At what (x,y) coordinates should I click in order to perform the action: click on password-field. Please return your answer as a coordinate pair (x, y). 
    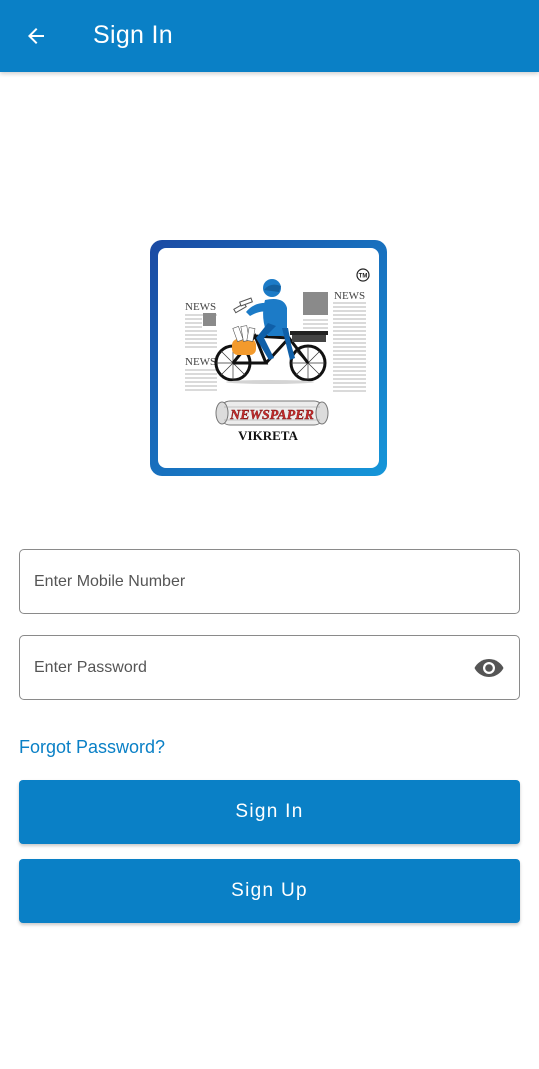
    Looking at the image, I should click on (269, 667).